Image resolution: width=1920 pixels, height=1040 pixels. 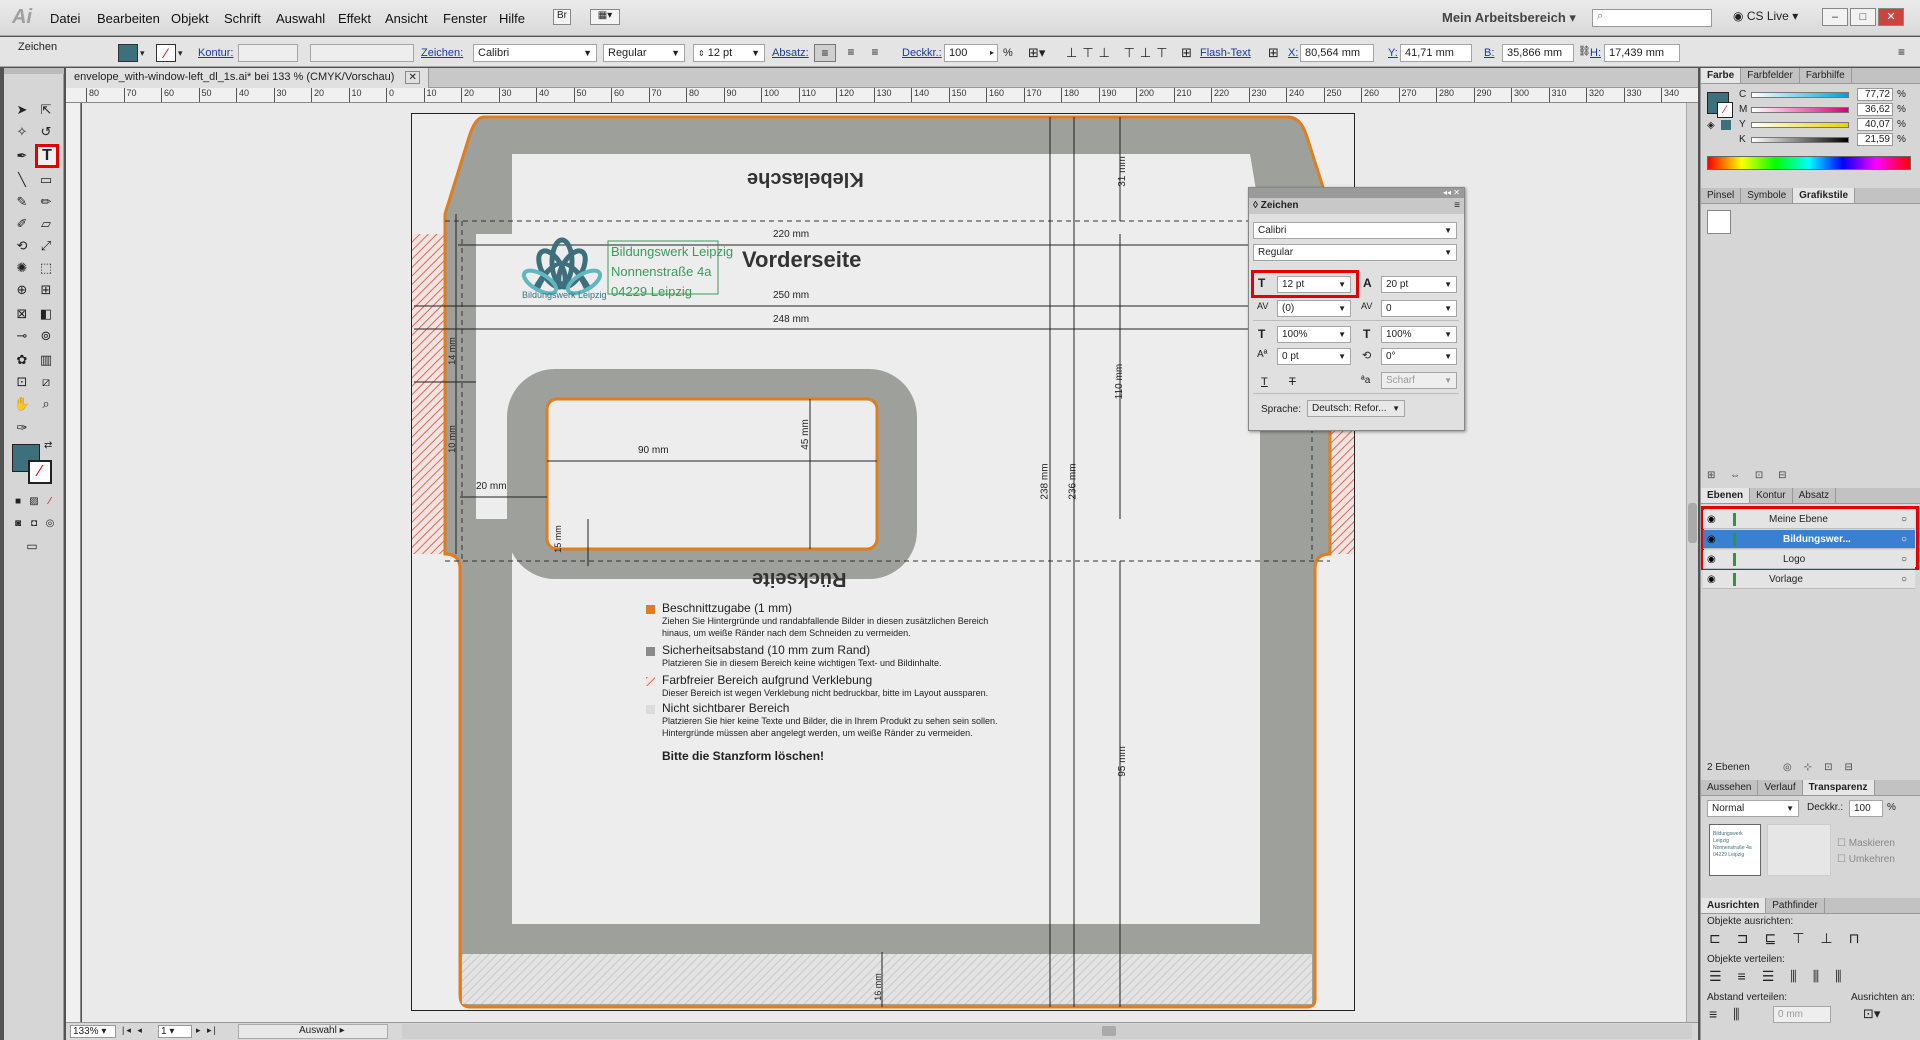 What do you see at coordinates (354, 18) in the screenshot?
I see `menu-effekt: Effekt` at bounding box center [354, 18].